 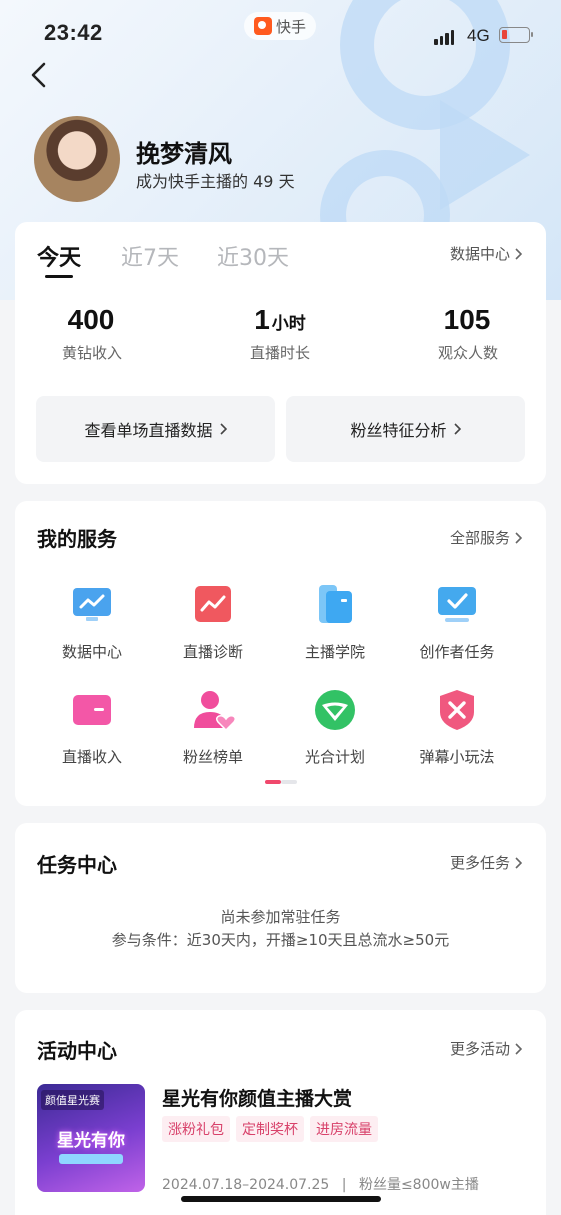 I want to click on signal-icon, so click(x=444, y=37).